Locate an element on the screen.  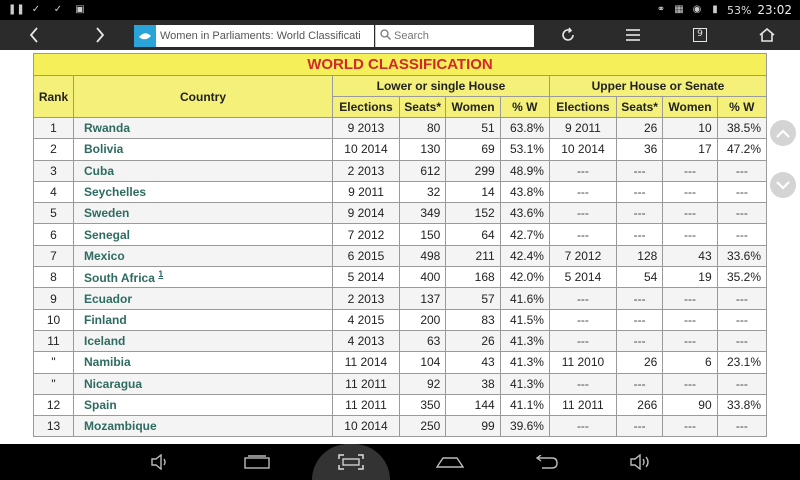
col-group-lower-house: Lower or single House is located at coordinates (441, 86).